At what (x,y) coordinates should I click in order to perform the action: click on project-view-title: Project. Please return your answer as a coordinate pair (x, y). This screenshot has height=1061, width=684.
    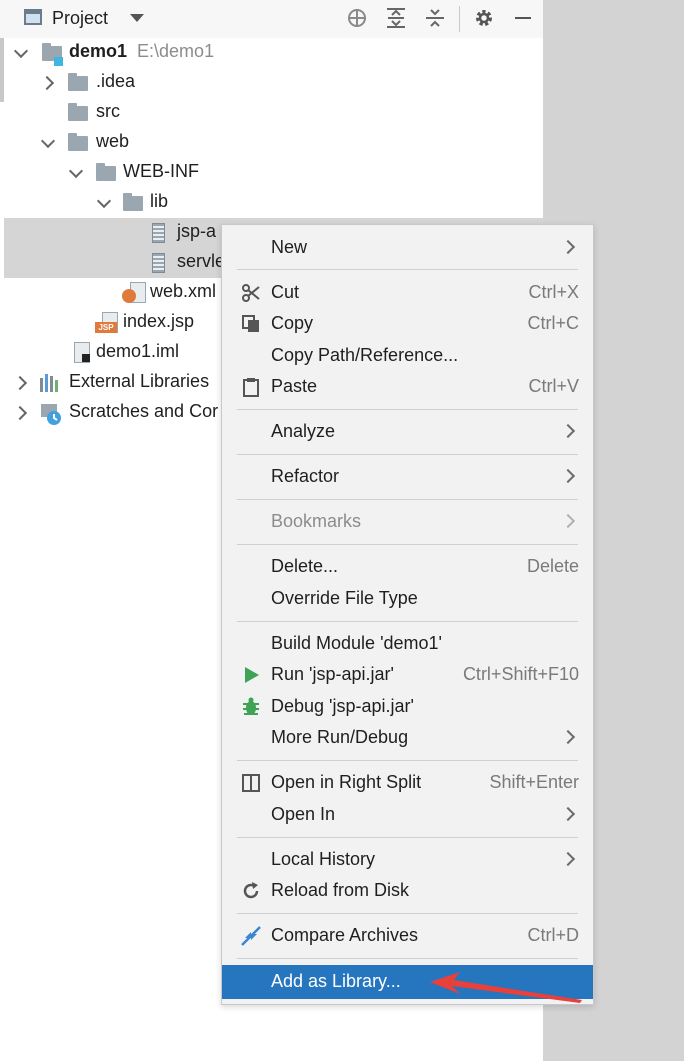
    Looking at the image, I should click on (80, 18).